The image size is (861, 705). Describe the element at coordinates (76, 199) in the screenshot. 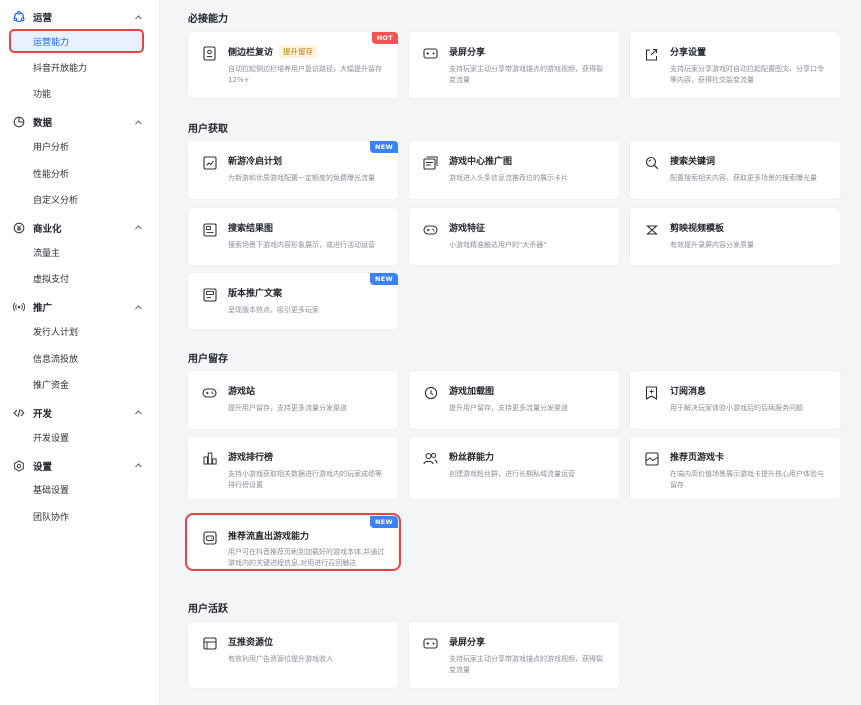

I see `sidebar-item-custom-analysis: 自定义分析` at that location.